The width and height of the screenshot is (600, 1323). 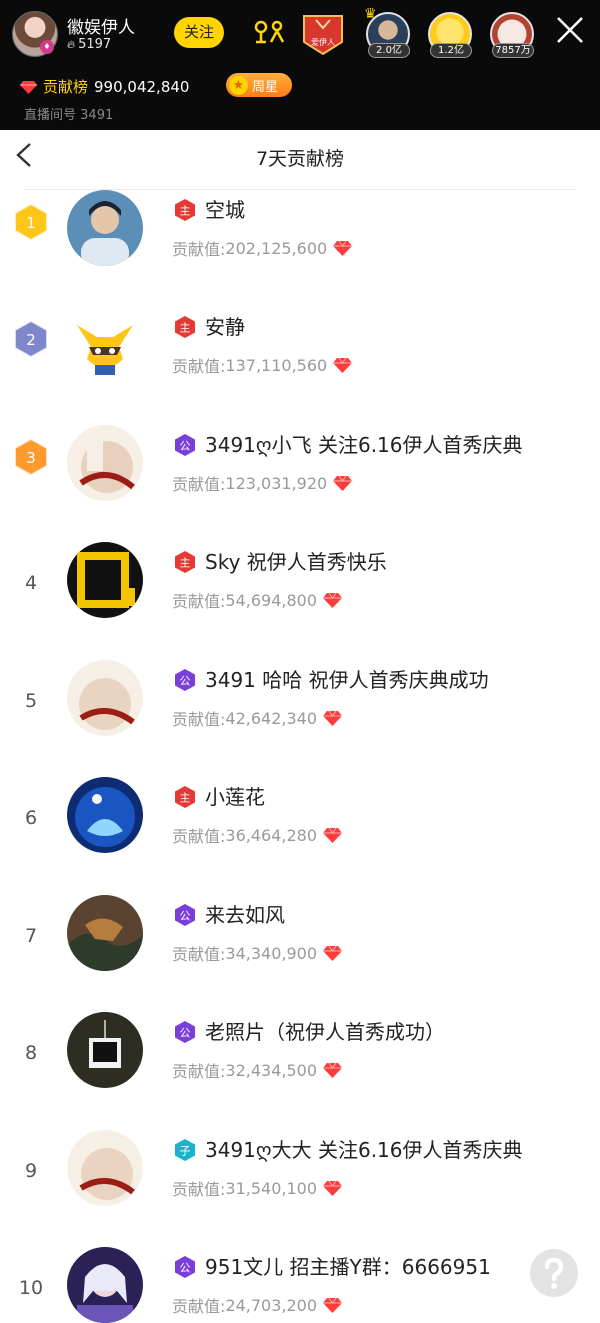 I want to click on top-viewer-3: 7857万, so click(x=513, y=35).